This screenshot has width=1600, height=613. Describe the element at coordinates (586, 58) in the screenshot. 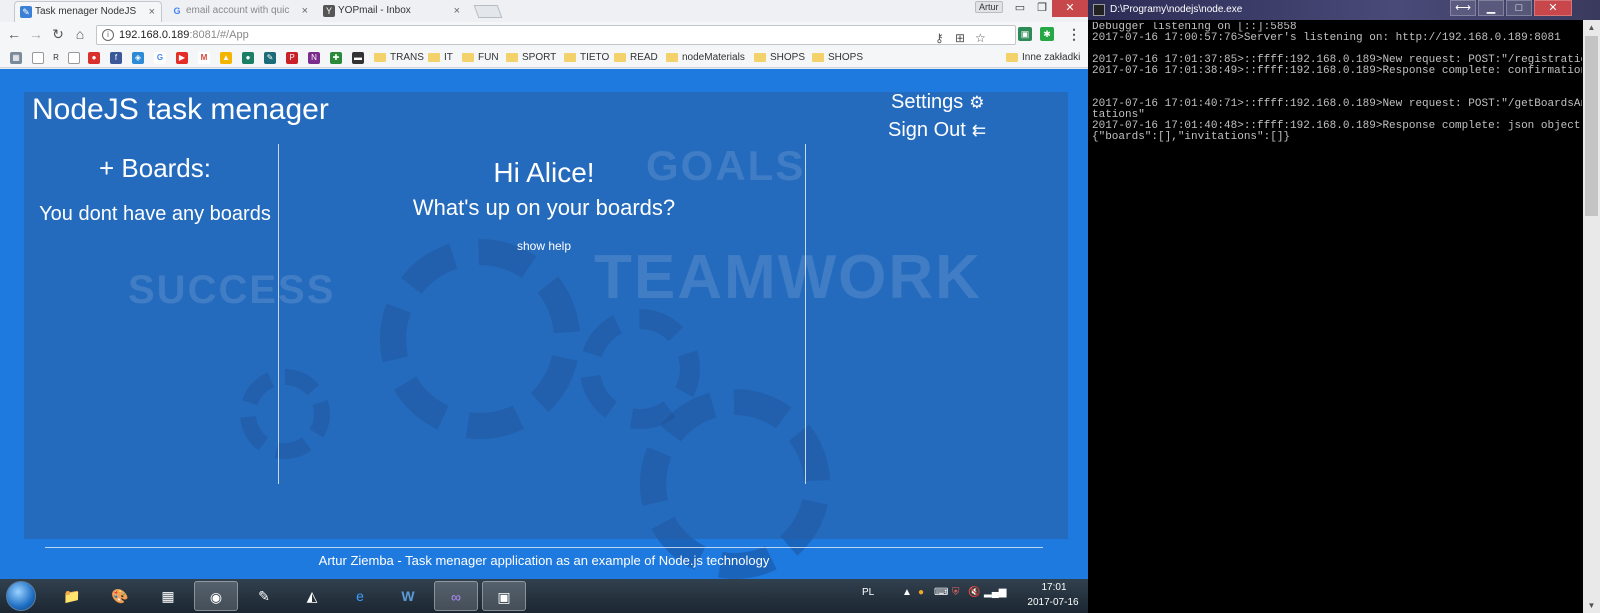

I see `bookmark-folder-tieto: TIETO` at that location.